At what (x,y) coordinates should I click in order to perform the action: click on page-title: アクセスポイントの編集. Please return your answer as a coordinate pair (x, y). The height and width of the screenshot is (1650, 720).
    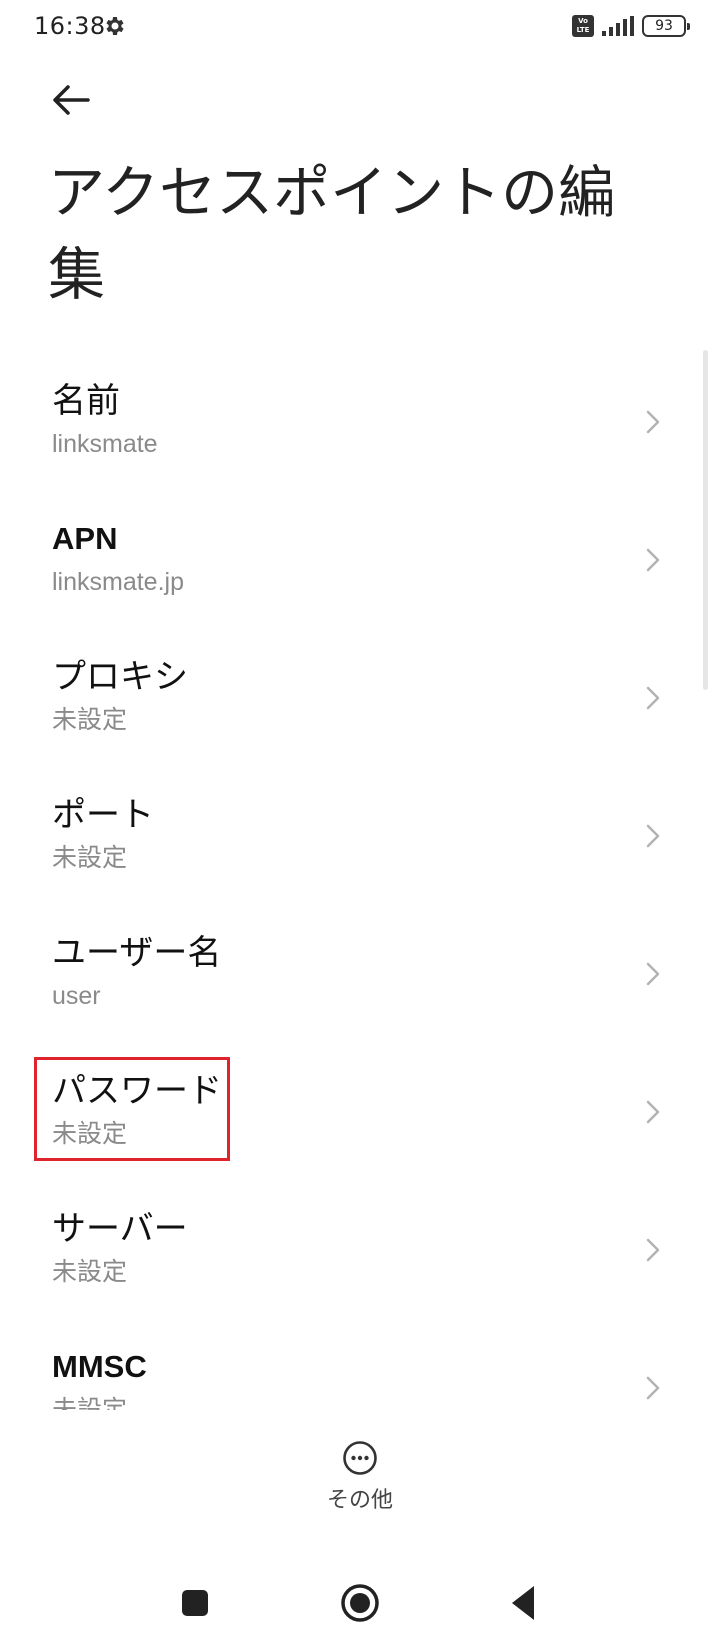
    Looking at the image, I should click on (332, 234).